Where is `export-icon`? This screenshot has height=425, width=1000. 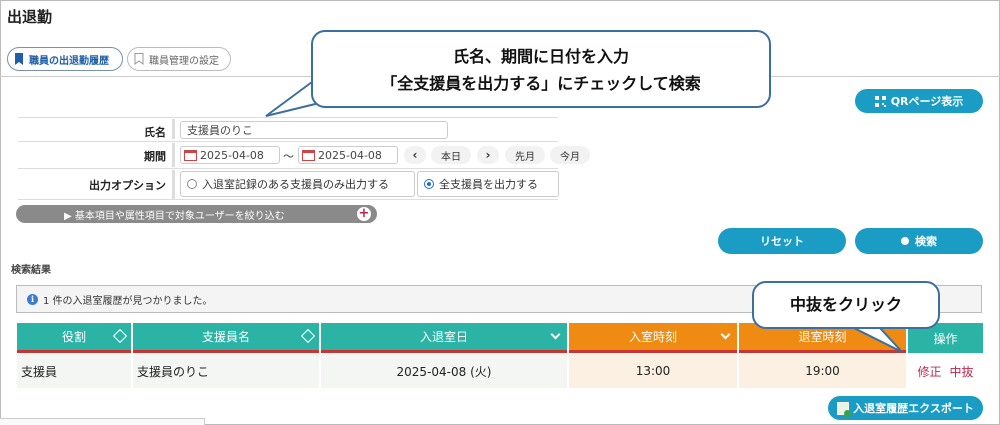 export-icon is located at coordinates (844, 409).